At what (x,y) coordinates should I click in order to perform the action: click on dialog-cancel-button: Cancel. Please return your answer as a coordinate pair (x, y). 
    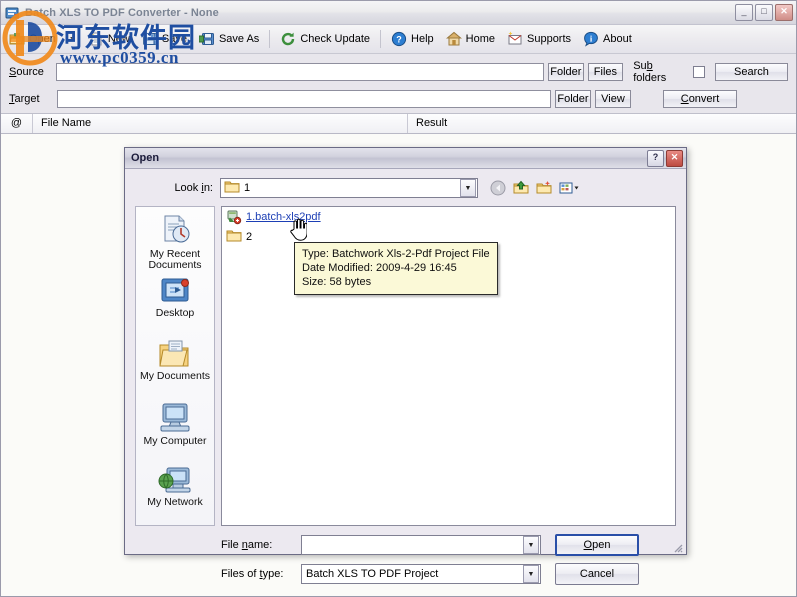
    Looking at the image, I should click on (597, 574).